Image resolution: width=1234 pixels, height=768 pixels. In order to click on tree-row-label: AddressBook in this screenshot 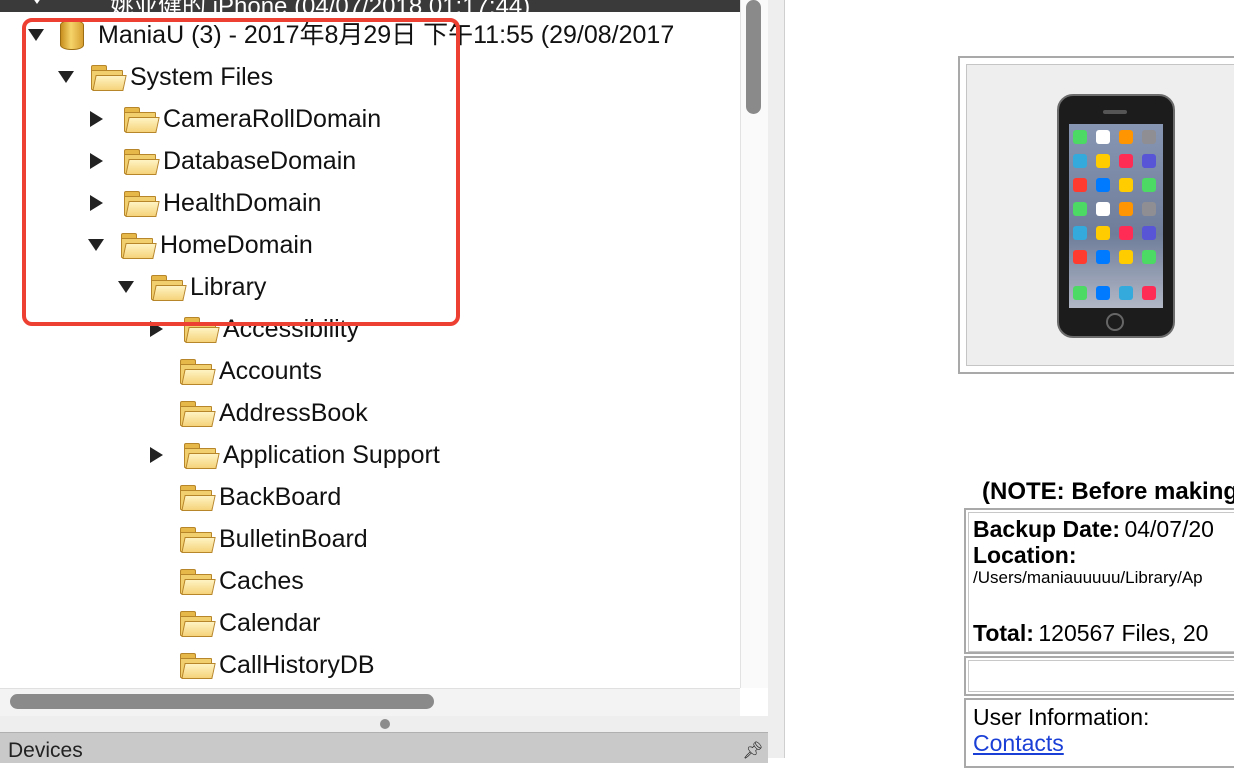, I will do `click(293, 413)`.